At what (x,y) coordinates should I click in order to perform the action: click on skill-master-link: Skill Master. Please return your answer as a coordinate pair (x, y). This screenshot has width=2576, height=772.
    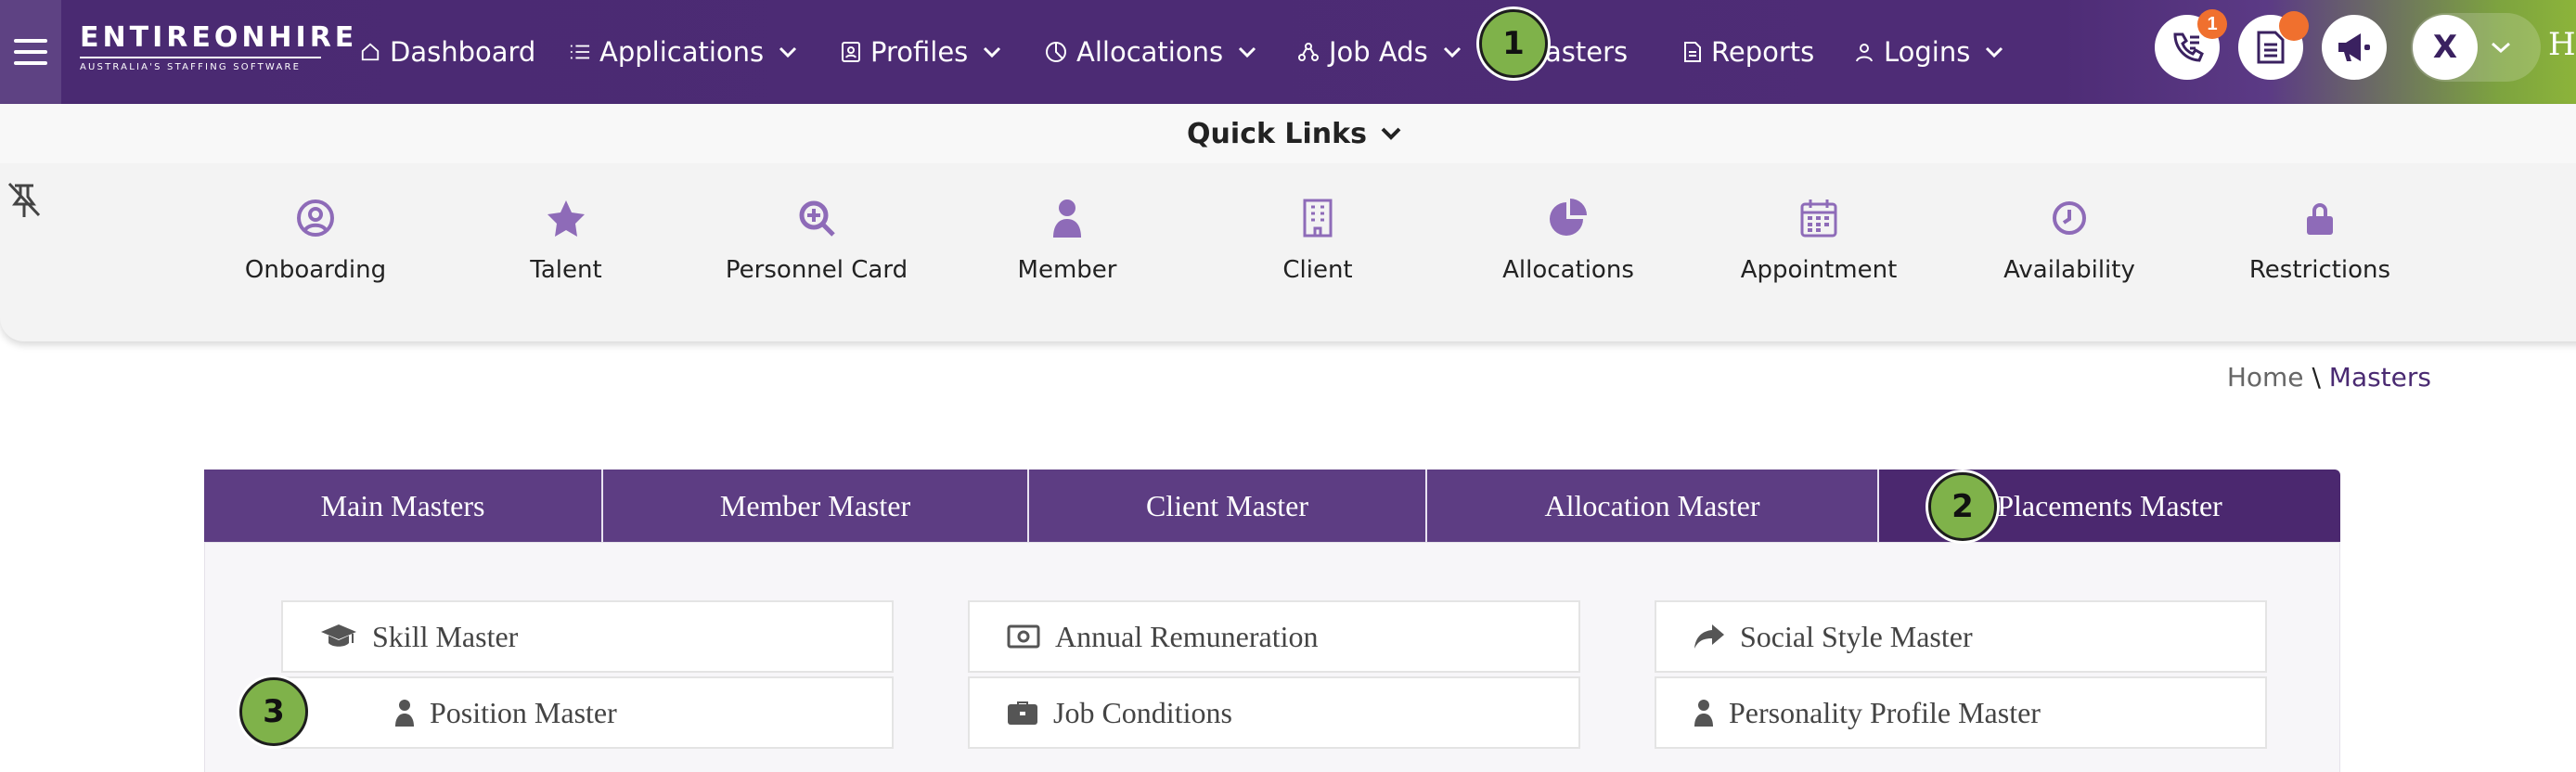
    Looking at the image, I should click on (588, 636).